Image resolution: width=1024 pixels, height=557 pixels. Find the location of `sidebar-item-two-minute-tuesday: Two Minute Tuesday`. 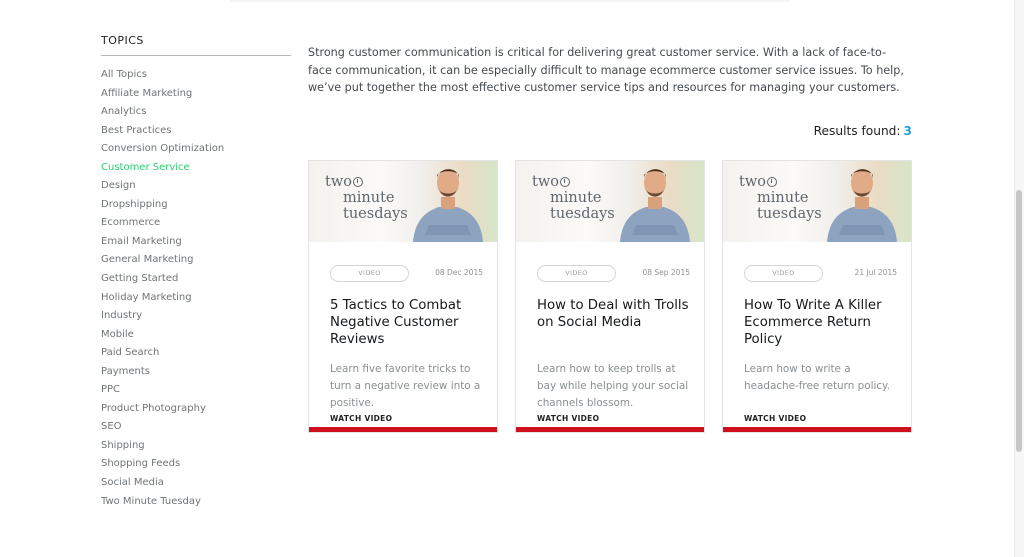

sidebar-item-two-minute-tuesday: Two Minute Tuesday is located at coordinates (196, 502).